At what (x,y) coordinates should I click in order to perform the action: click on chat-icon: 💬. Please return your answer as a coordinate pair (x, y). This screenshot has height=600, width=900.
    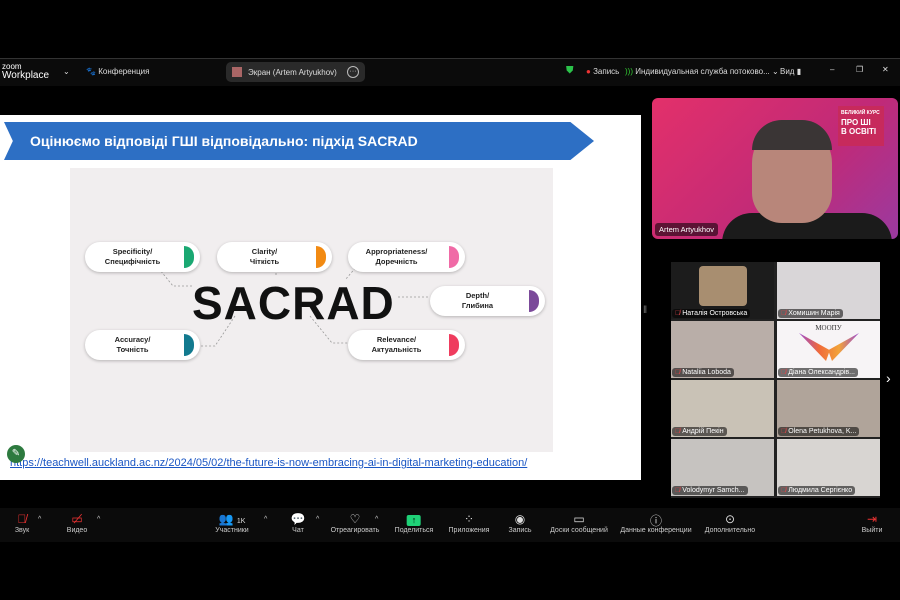
    Looking at the image, I should click on (298, 519).